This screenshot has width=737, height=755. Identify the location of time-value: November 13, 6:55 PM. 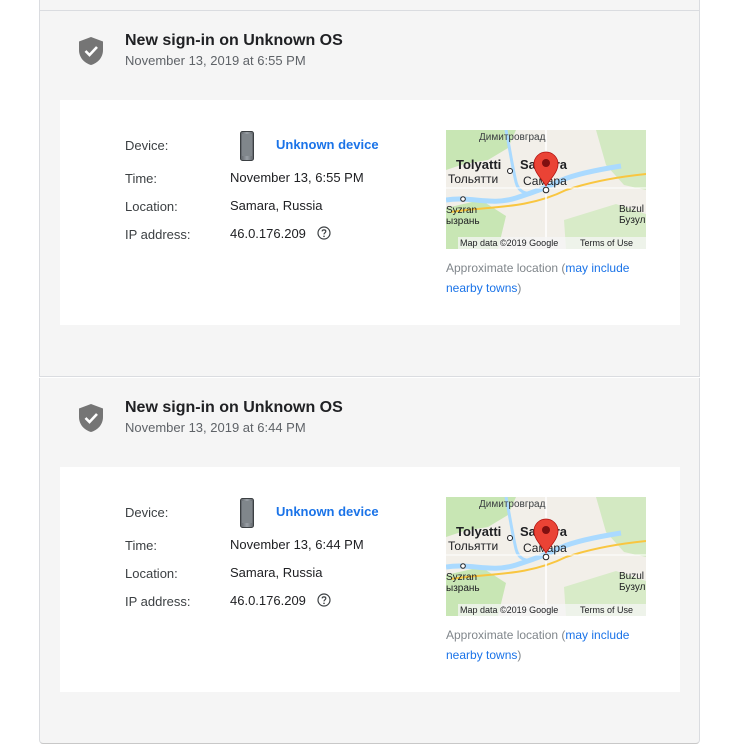
(297, 177).